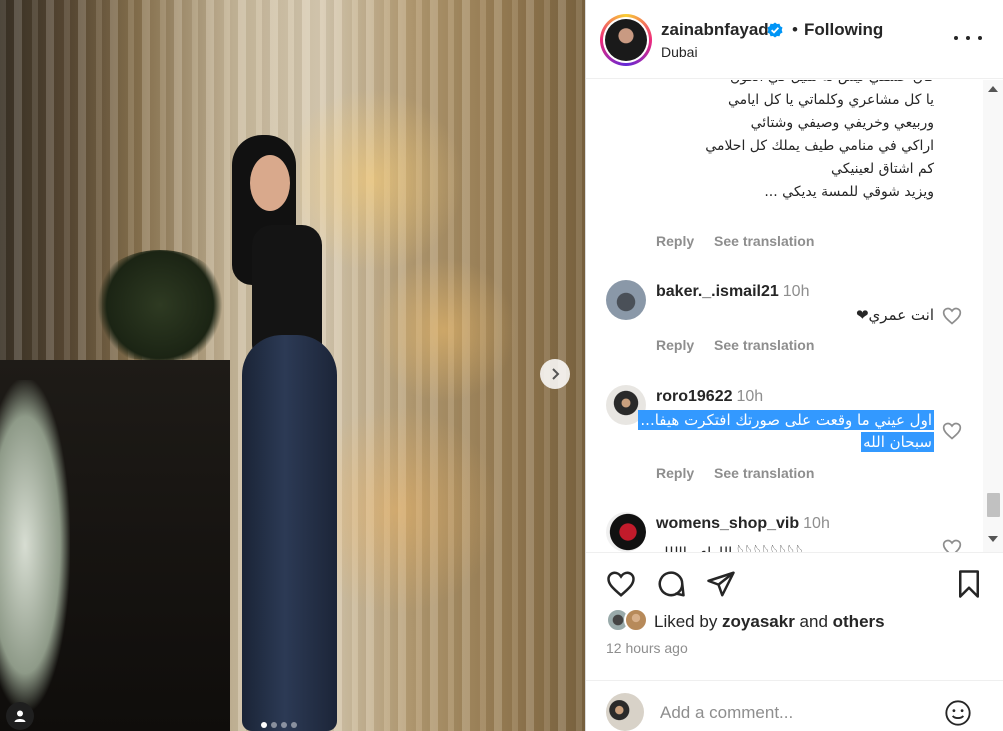 This screenshot has height=731, width=1003. What do you see at coordinates (819, 146) in the screenshot?
I see `caption-line: اراكي في منامي طيف يملك كل احلامي` at bounding box center [819, 146].